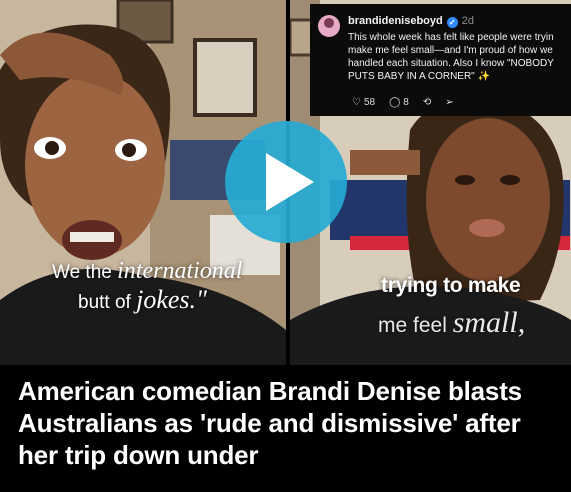  I want to click on post-header: brandideniseboyd ✓ 2d, so click(411, 21).